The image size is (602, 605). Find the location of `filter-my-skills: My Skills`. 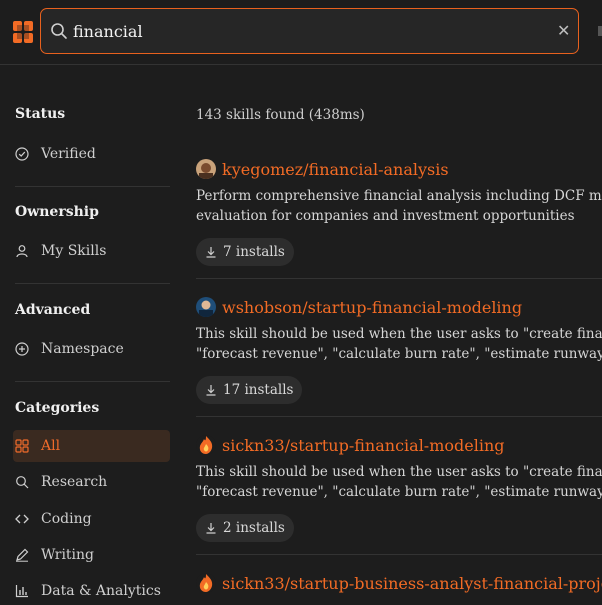

filter-my-skills: My Skills is located at coordinates (92, 251).